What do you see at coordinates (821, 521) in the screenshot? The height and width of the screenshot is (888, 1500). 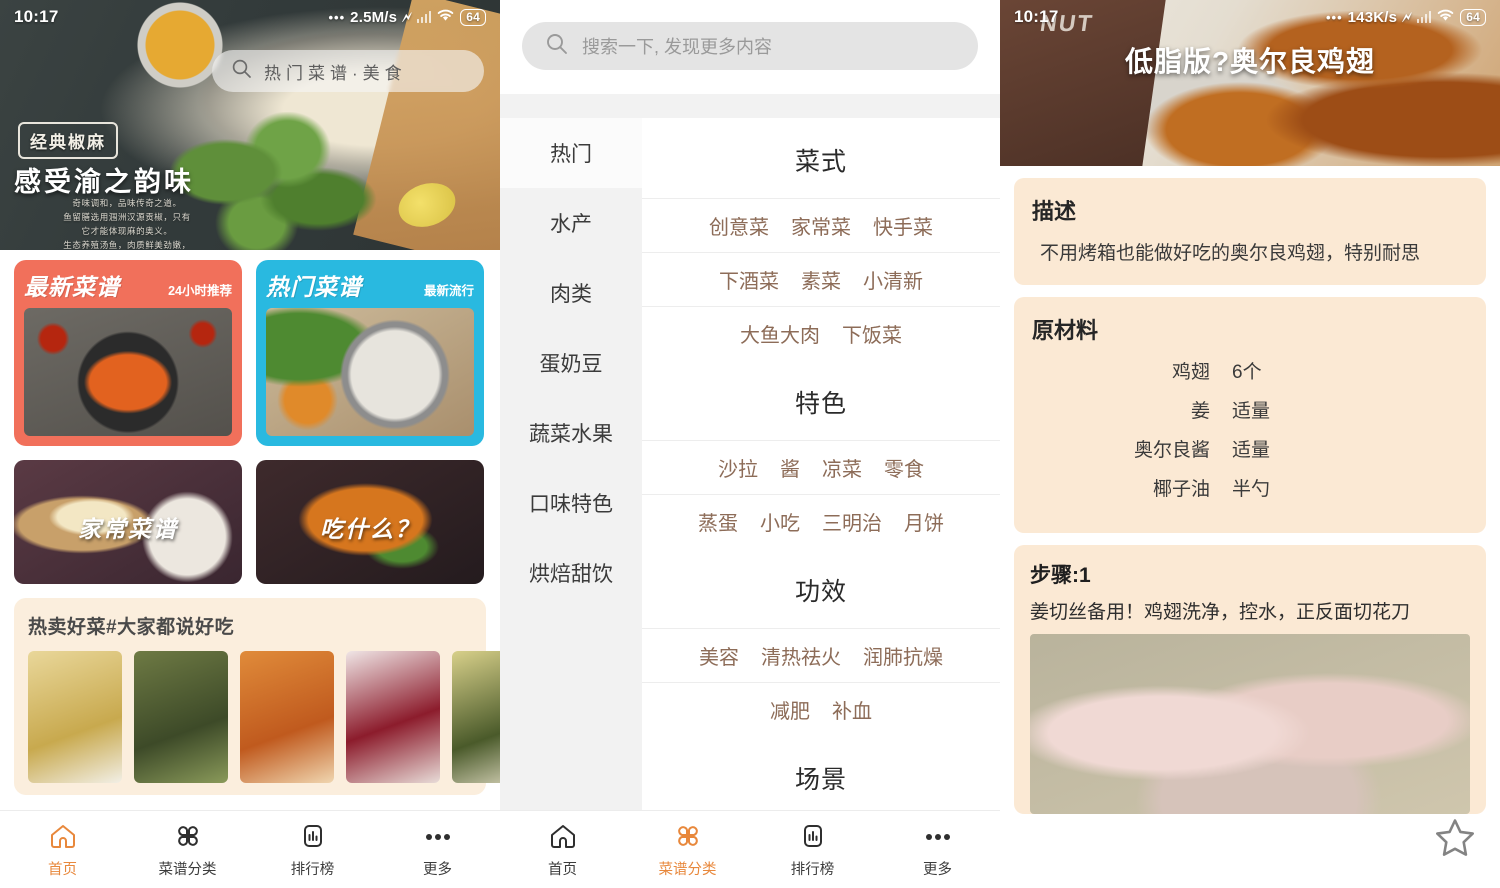 I see `tag-row: 蒸蛋 小吃 三明治 月饼` at bounding box center [821, 521].